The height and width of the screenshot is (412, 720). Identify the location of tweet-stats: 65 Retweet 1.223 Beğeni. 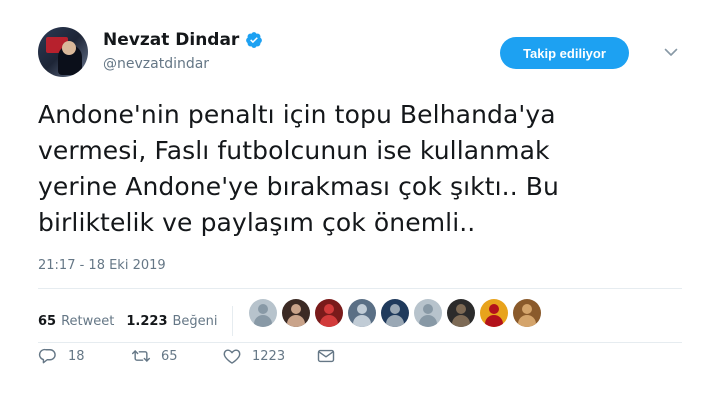
(140, 321).